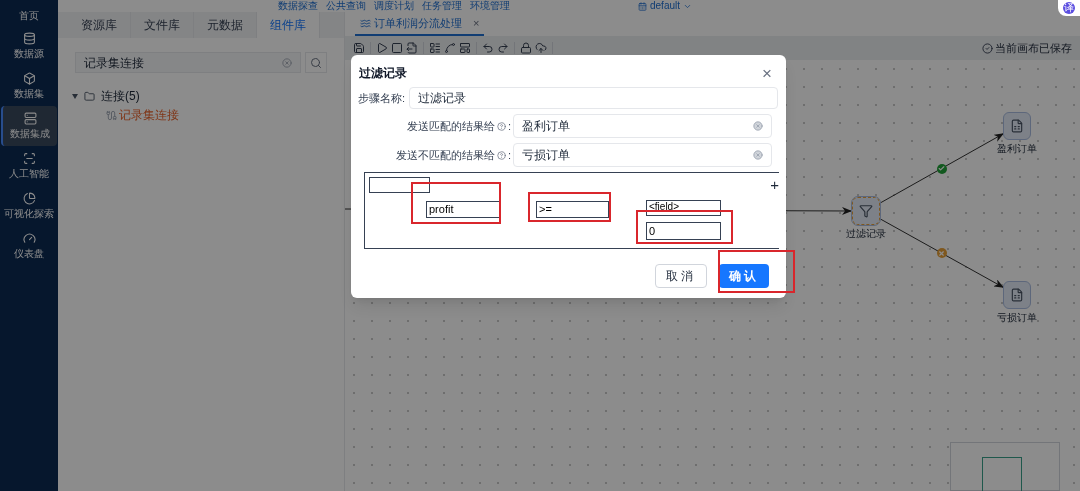  Describe the element at coordinates (365, 23) in the screenshot. I see `flow-icon` at that location.